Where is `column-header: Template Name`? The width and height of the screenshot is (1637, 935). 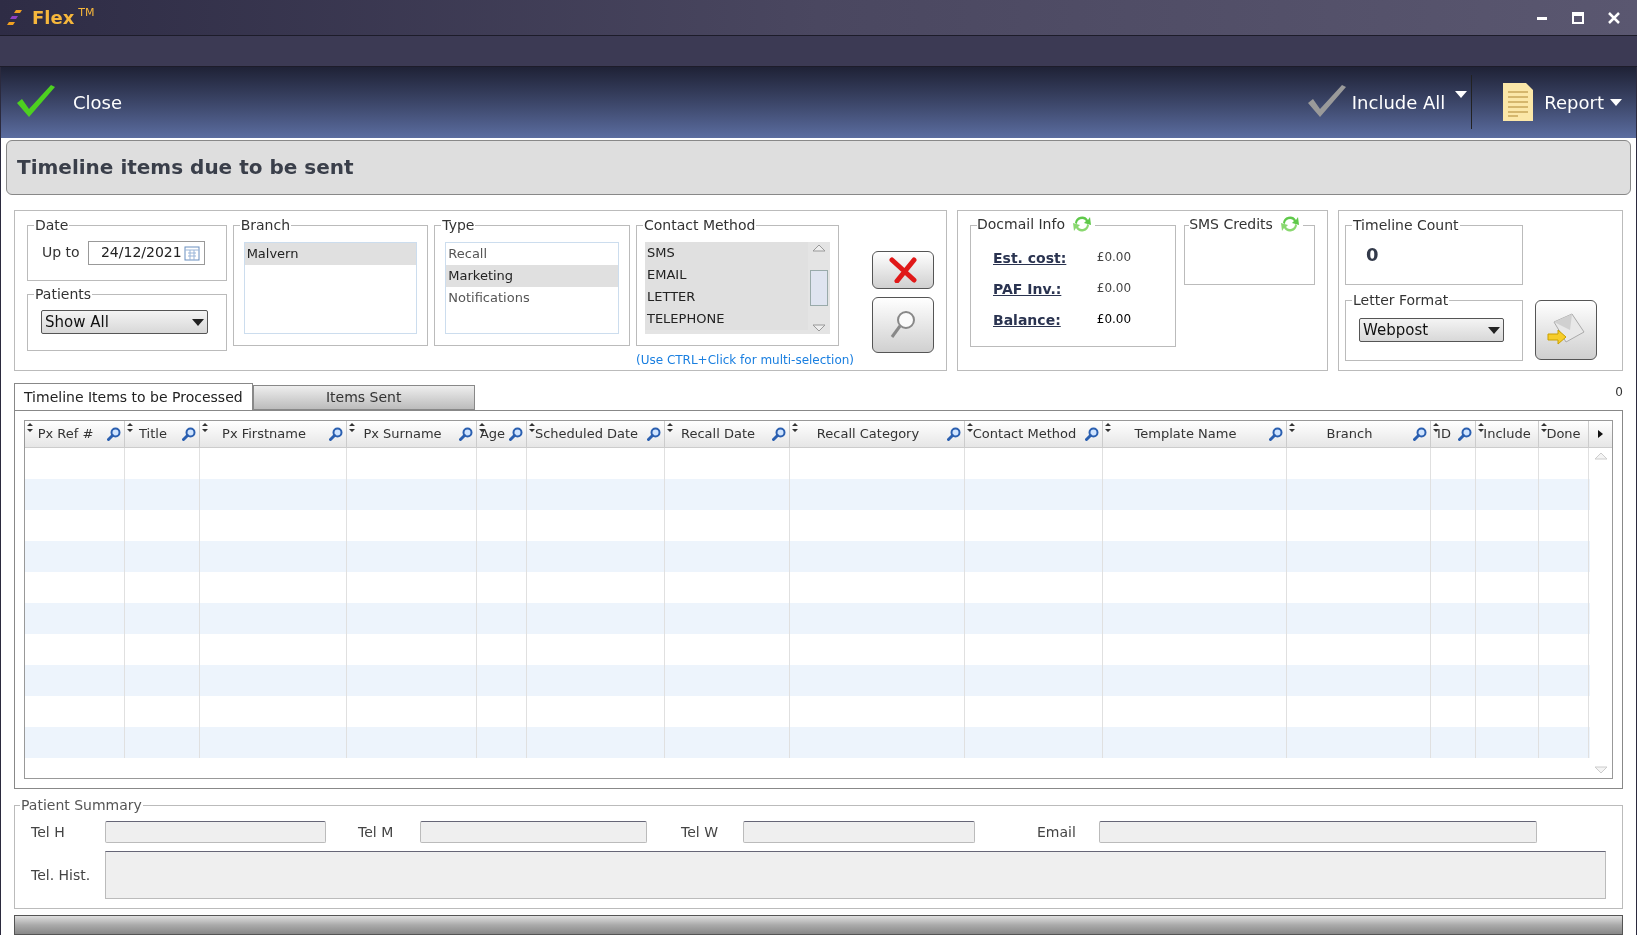 column-header: Template Name is located at coordinates (1195, 434).